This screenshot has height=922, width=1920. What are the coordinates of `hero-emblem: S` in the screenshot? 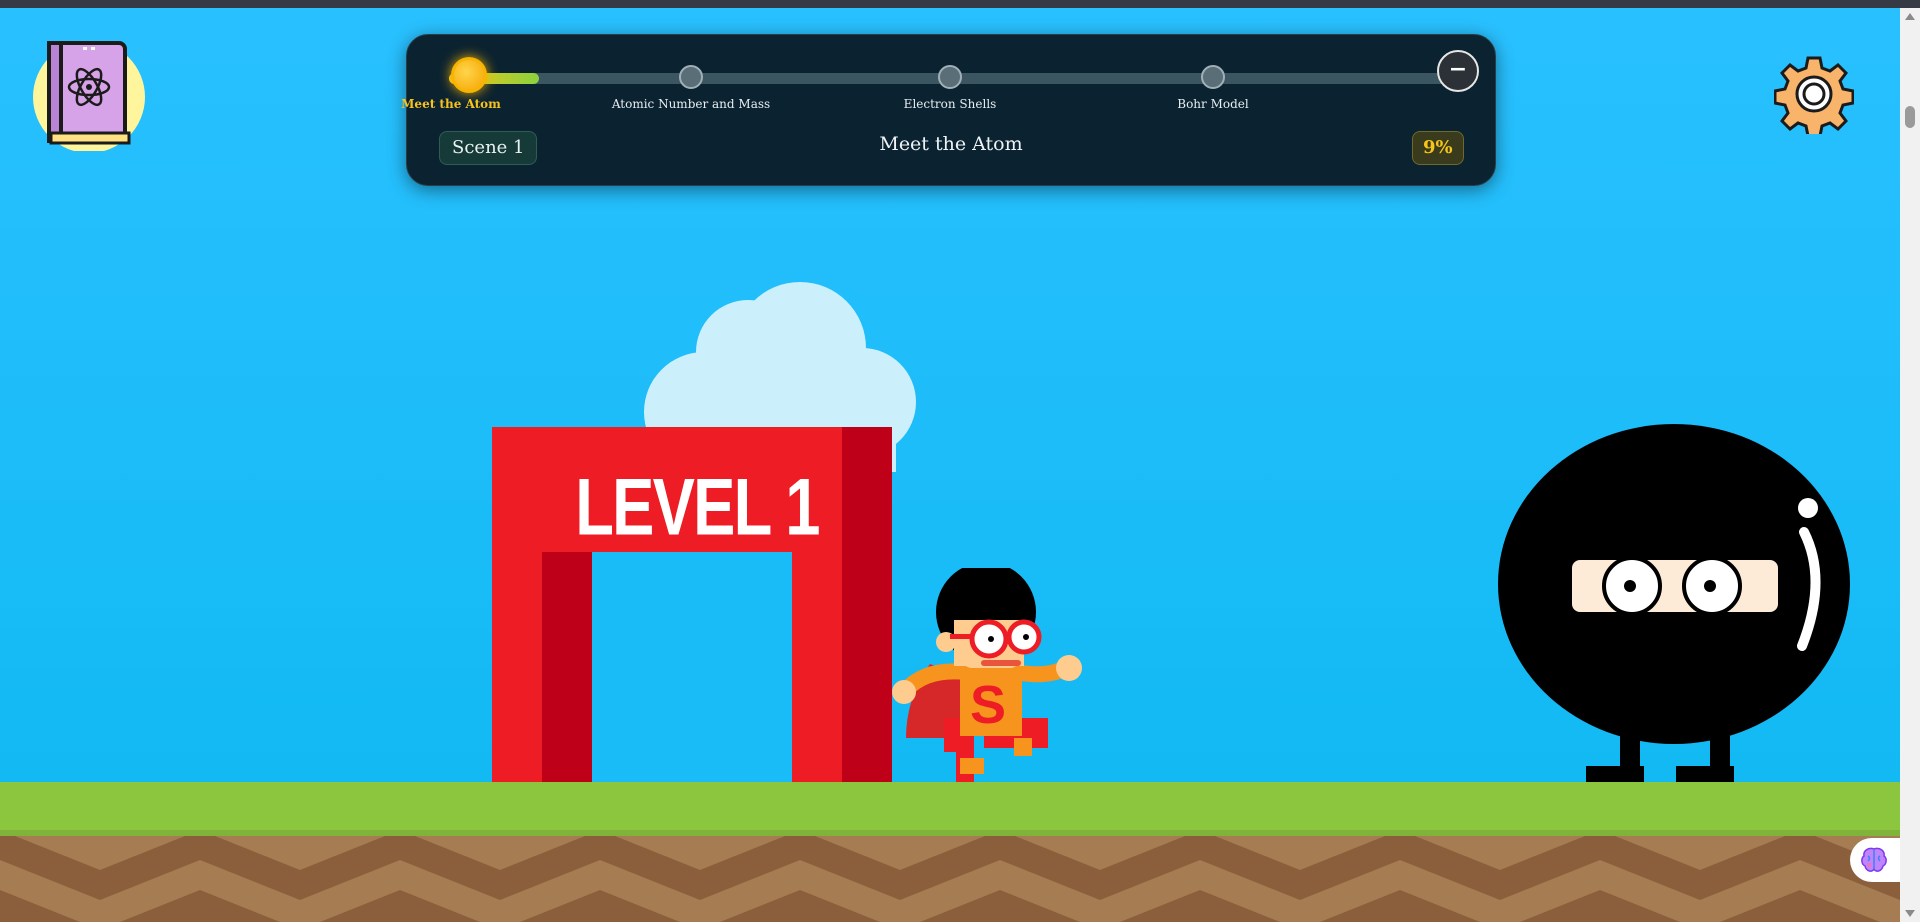 It's located at (988, 705).